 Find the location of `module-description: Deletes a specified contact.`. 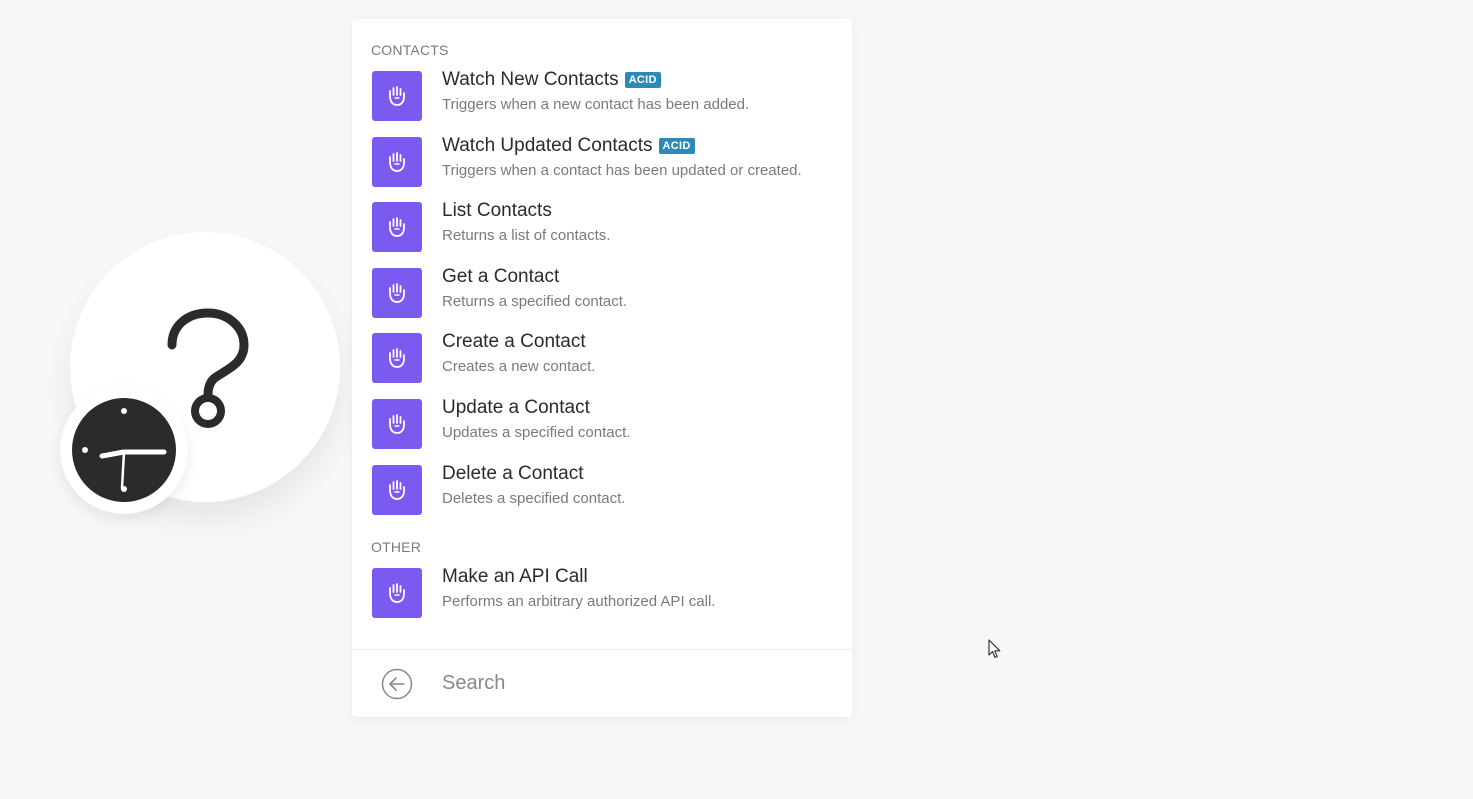

module-description: Deletes a specified contact. is located at coordinates (534, 498).